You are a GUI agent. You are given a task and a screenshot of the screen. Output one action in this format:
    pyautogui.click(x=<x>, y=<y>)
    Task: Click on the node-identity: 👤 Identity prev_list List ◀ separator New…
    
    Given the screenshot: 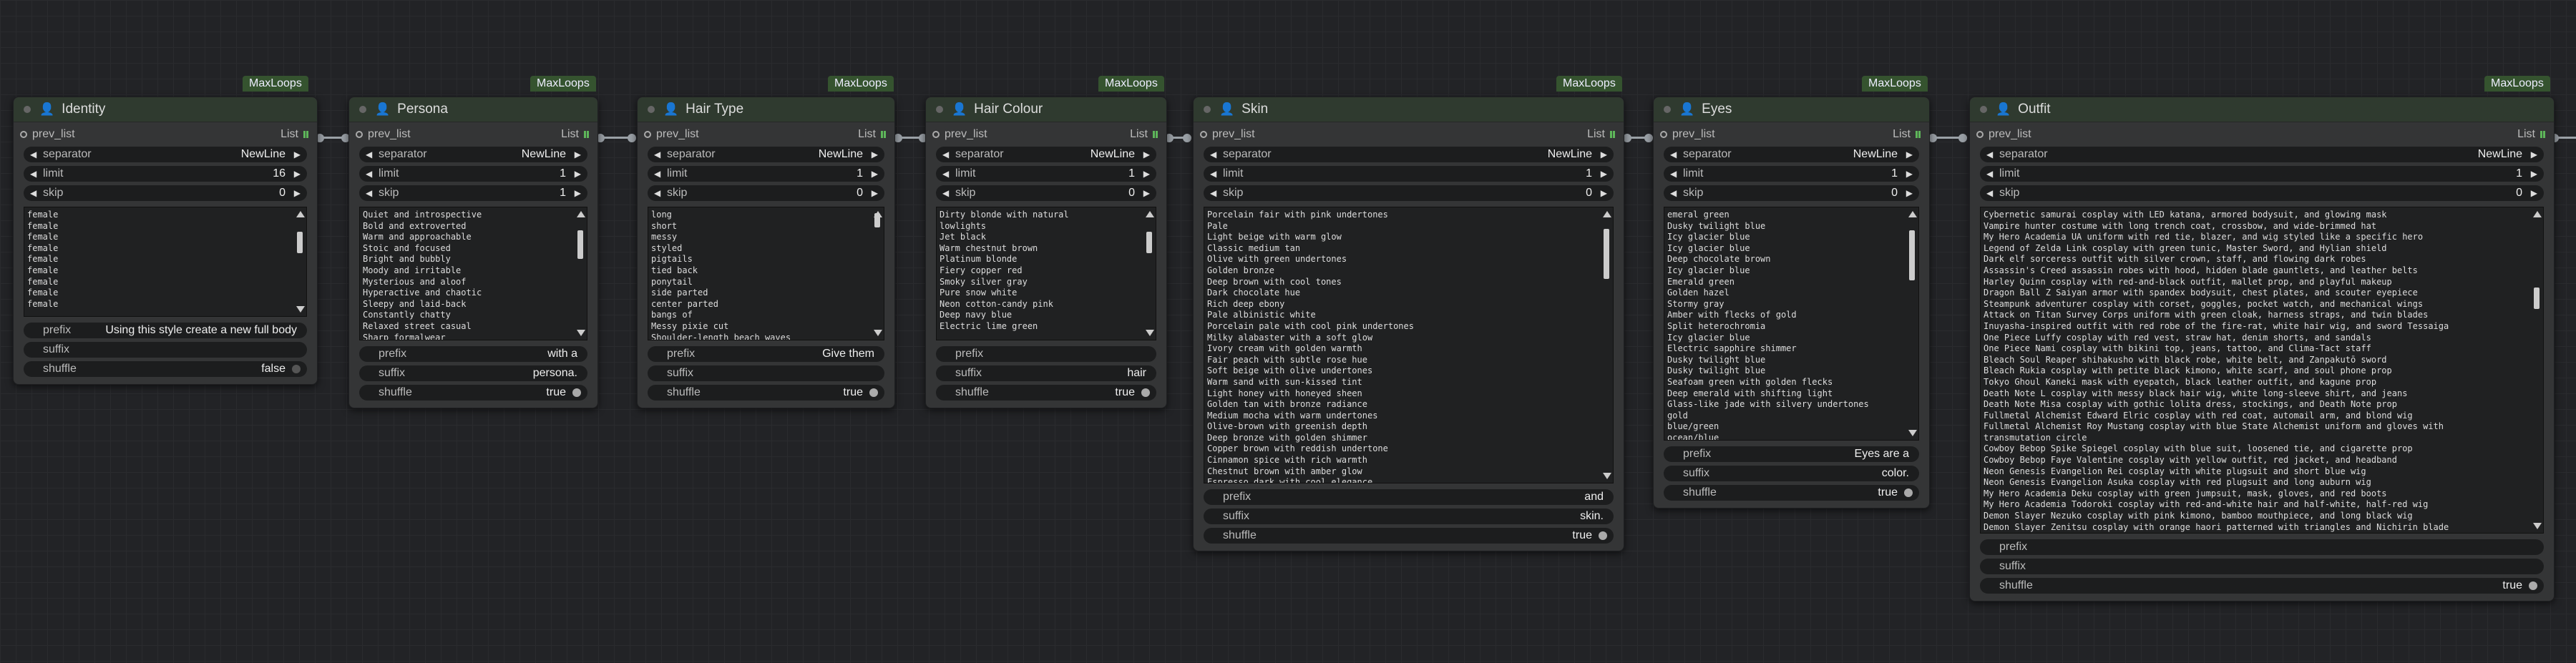 What is the action you would take?
    pyautogui.click(x=165, y=241)
    